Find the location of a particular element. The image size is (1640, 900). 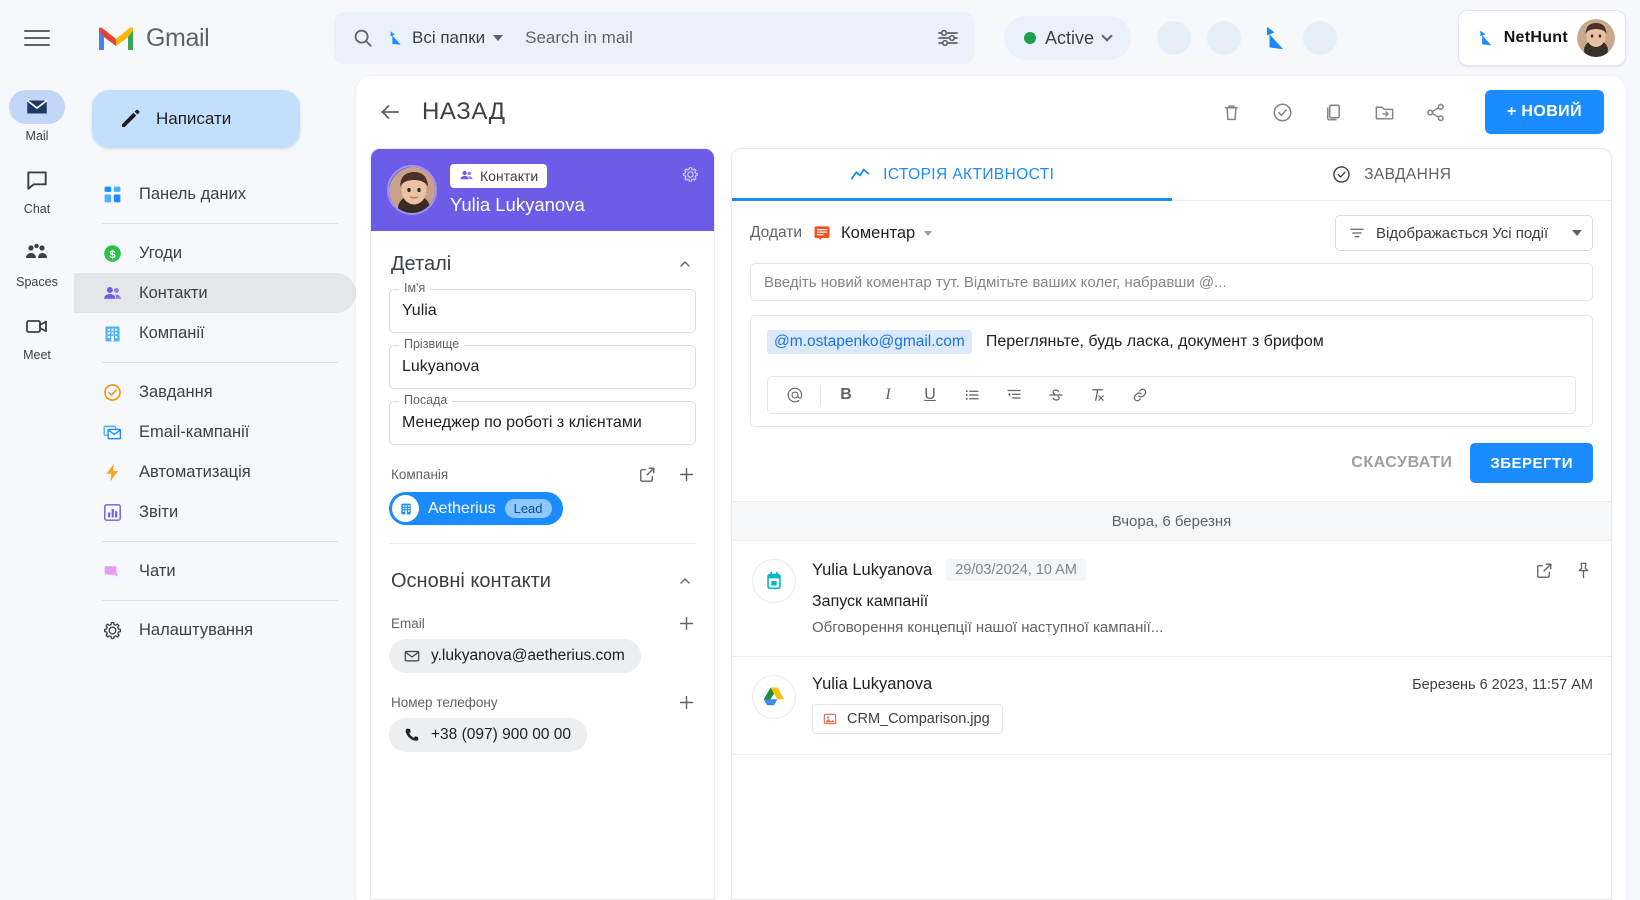

sidebar-item-dashboard: Панель даних is located at coordinates (215, 194).